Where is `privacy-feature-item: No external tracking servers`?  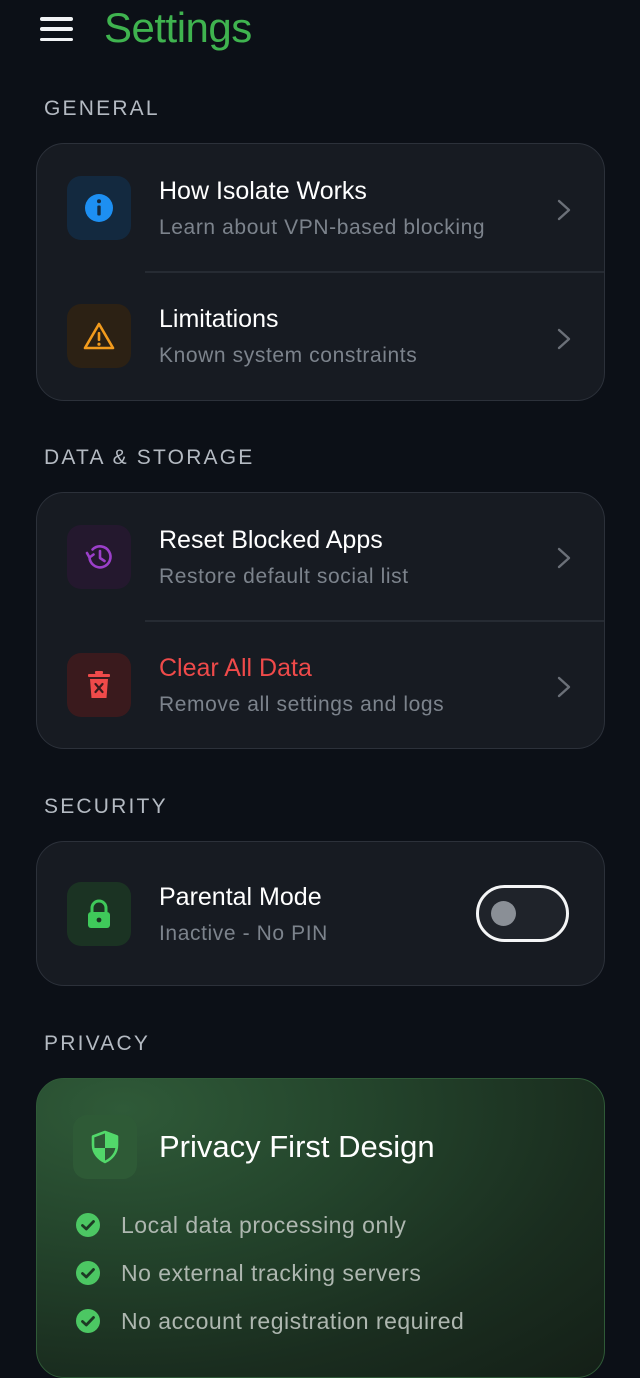 privacy-feature-item: No external tracking servers is located at coordinates (248, 1273).